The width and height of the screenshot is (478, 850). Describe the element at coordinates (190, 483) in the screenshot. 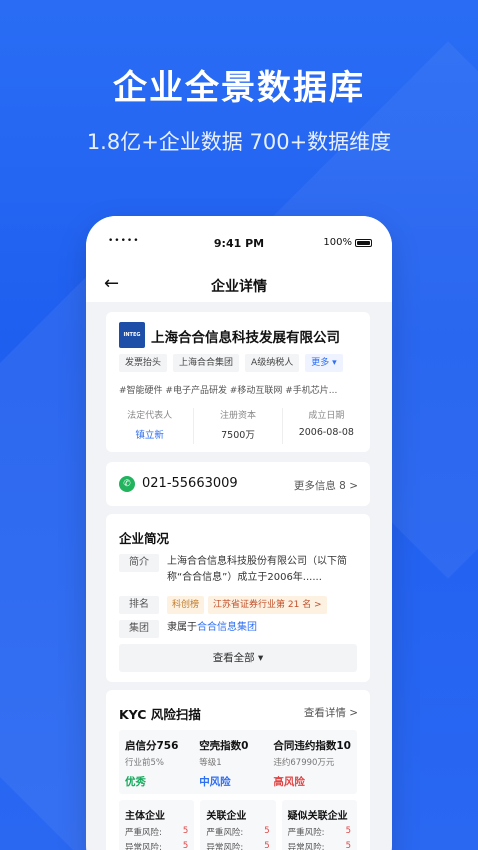

I see `phone-number: 021-55663009` at that location.